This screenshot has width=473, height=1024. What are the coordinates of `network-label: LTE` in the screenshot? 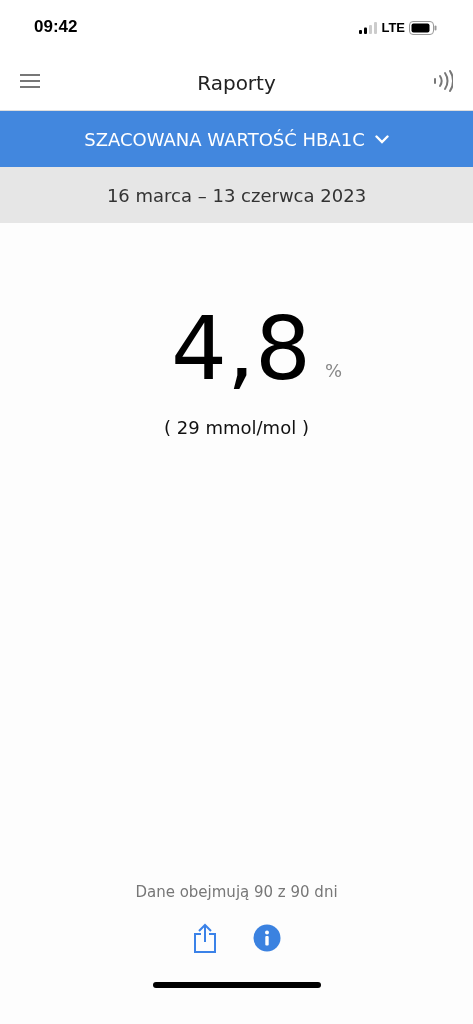 It's located at (393, 27).